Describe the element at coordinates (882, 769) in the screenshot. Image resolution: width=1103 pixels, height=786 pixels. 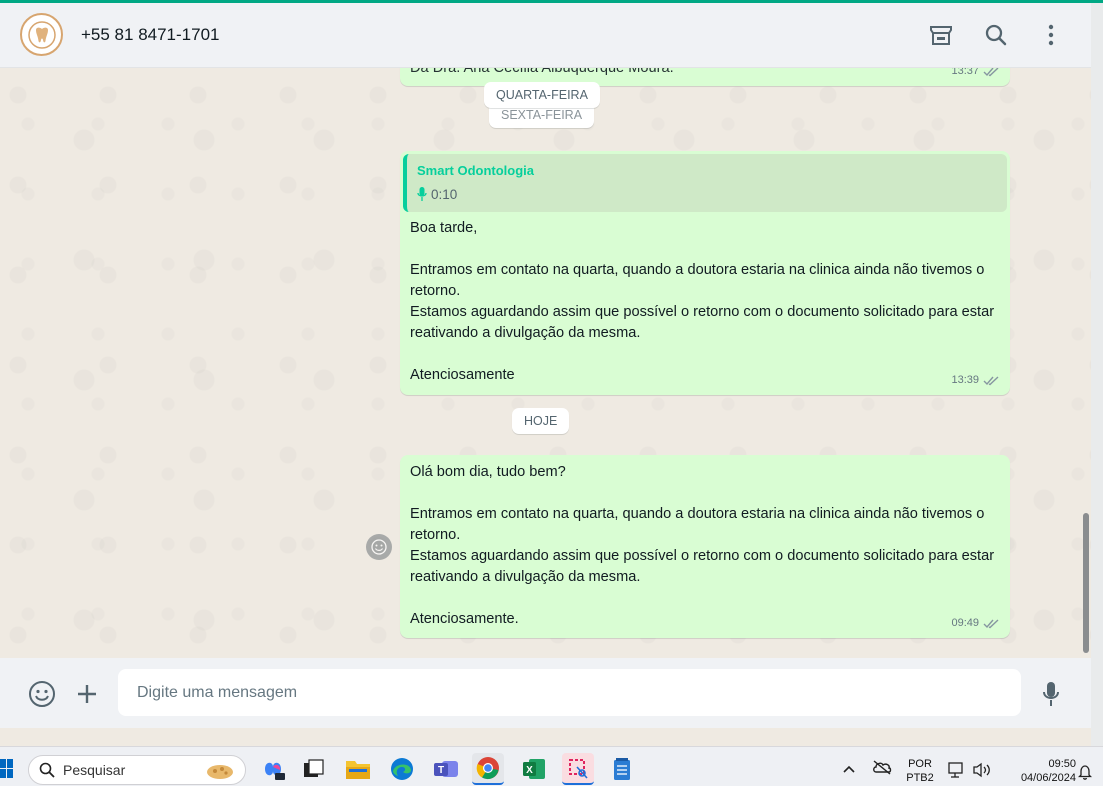
I see `onedrive-offline-icon` at that location.